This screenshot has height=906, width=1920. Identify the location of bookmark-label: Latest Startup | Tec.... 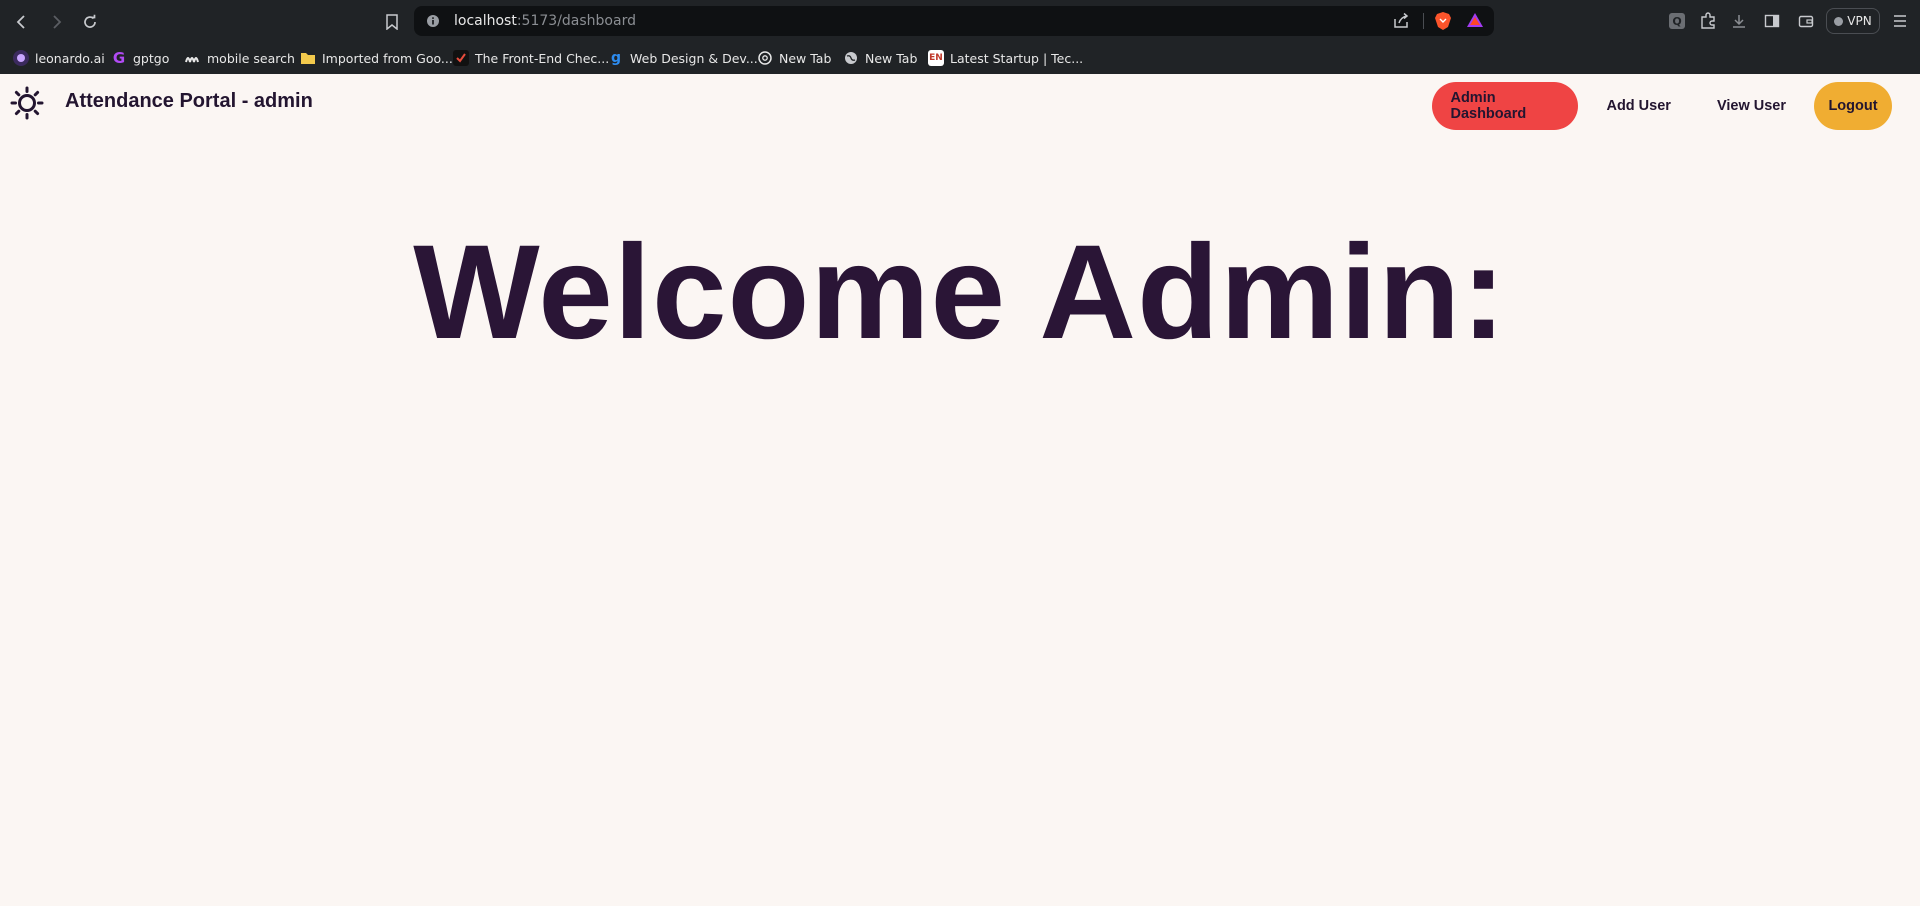
(1017, 58).